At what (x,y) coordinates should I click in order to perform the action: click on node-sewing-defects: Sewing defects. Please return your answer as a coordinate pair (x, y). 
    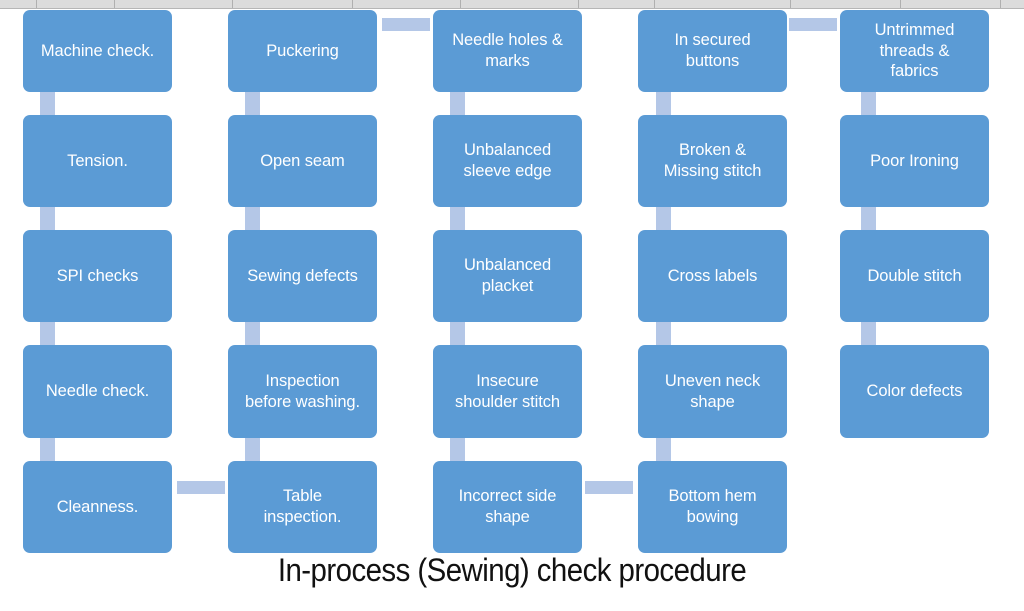
    Looking at the image, I should click on (302, 276).